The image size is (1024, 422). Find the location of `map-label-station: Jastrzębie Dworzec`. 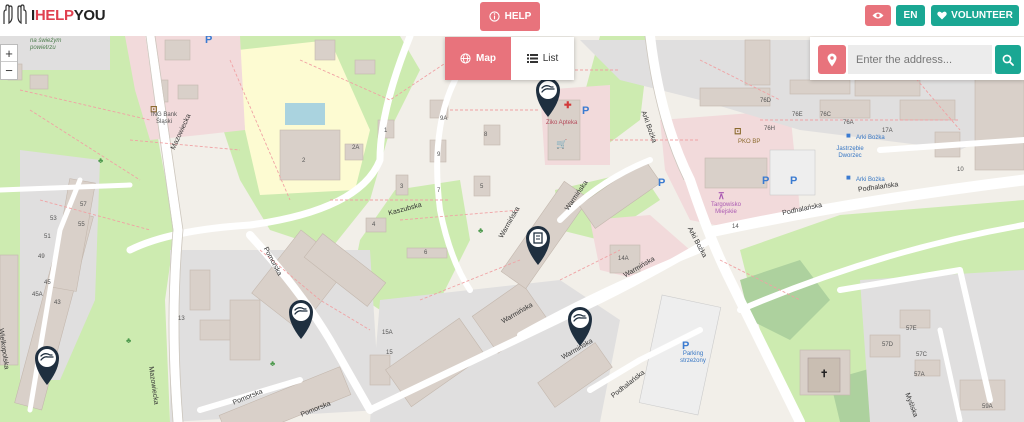

map-label-station: Jastrzębie Dworzec is located at coordinates (850, 152).